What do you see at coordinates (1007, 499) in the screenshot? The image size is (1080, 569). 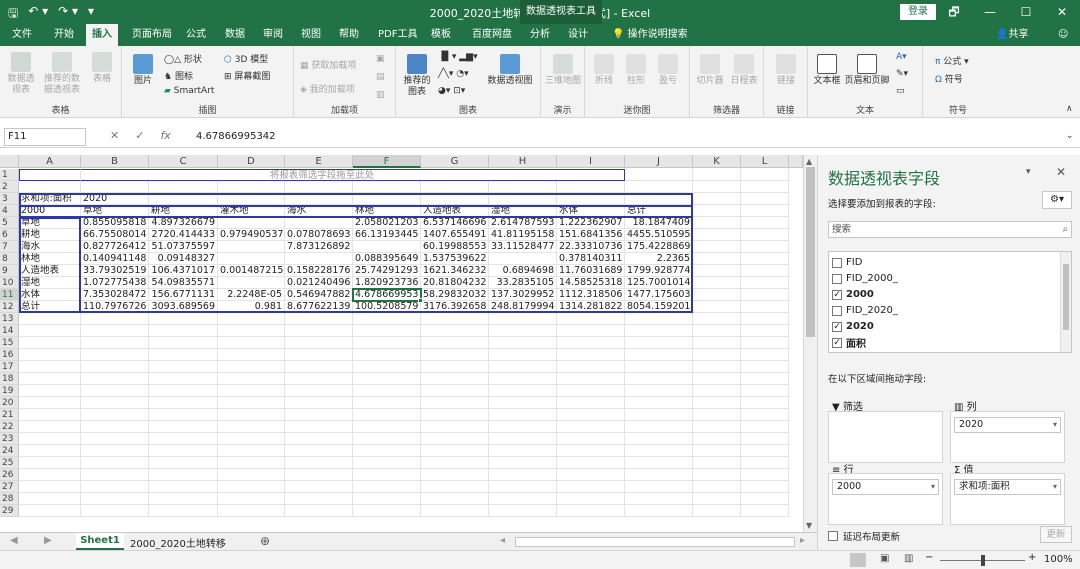 I see `values-zone: 求和项:面积 ▾` at bounding box center [1007, 499].